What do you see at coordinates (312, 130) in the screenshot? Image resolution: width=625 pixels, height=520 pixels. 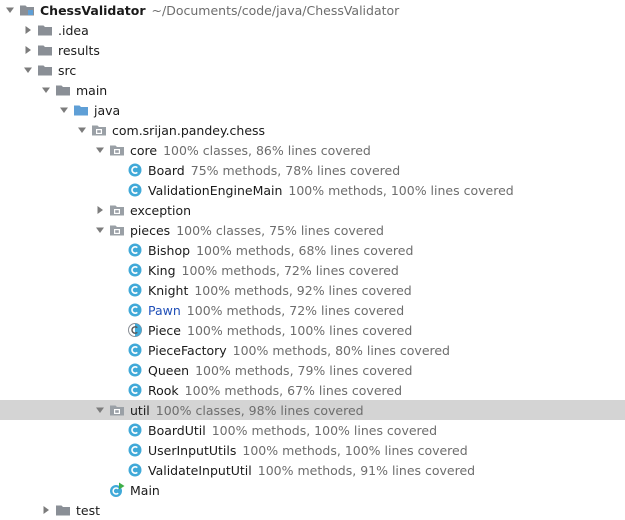 I see `tree-node-package: com.srijan.pandey.chess` at bounding box center [312, 130].